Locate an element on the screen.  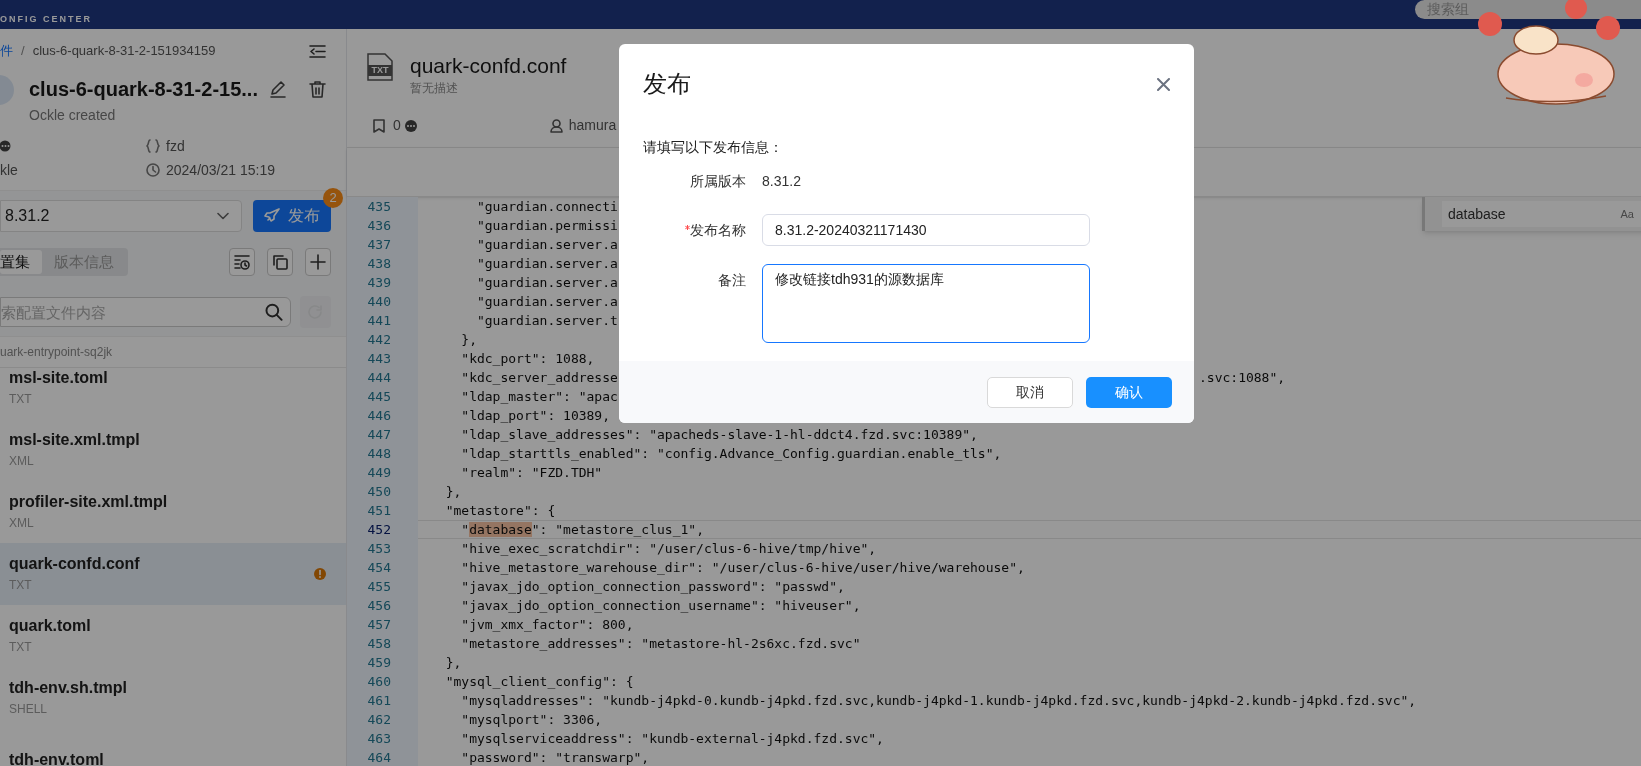
project-subtitle: Ockle created is located at coordinates (73, 115).